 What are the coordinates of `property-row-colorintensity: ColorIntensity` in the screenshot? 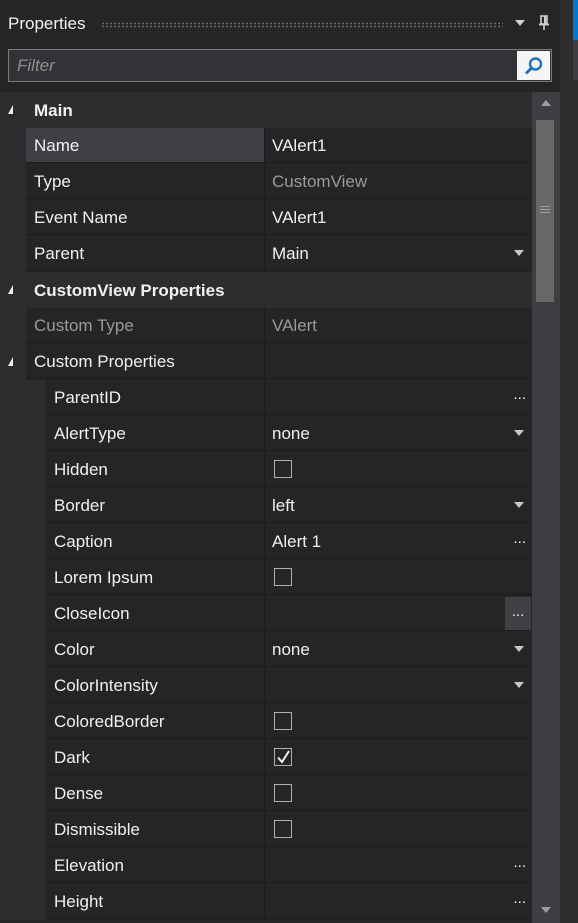 It's located at (266, 686).